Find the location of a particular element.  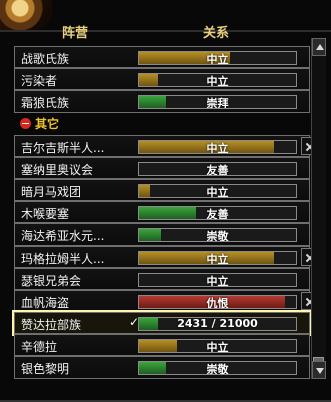

section-label: 其它 is located at coordinates (47, 123).